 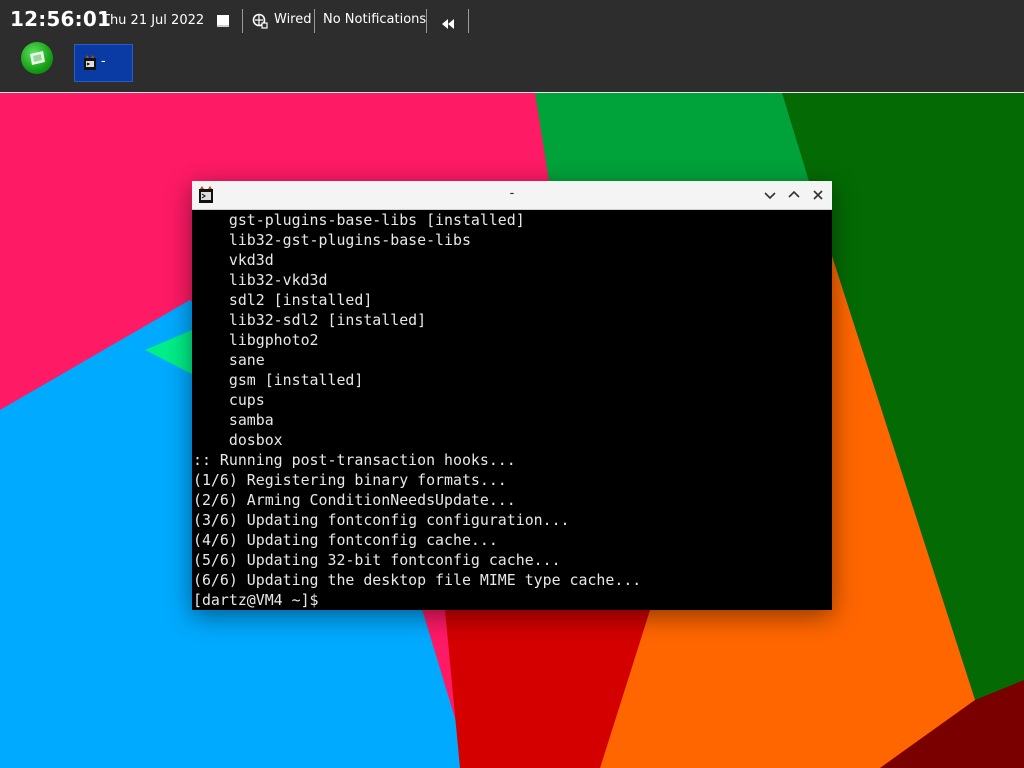 I want to click on terminal-line: lib32-gst-plugins-base-libs, so click(x=332, y=240).